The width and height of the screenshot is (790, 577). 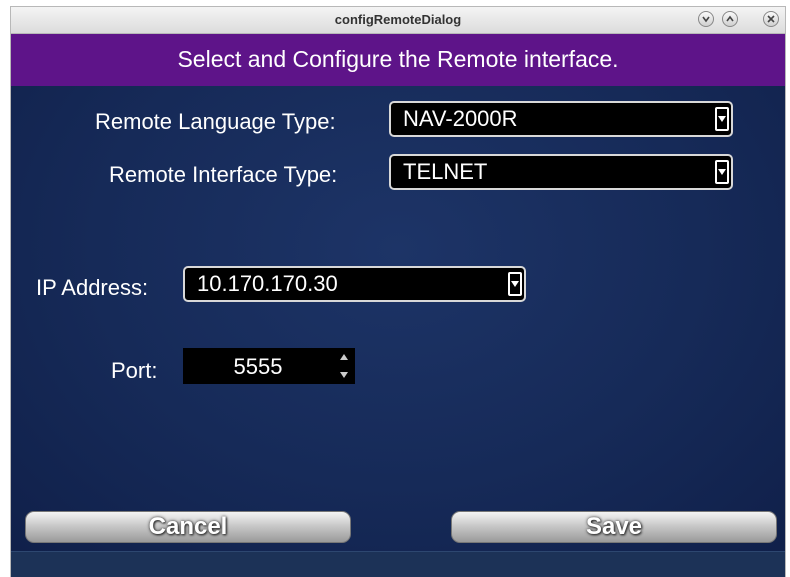 What do you see at coordinates (561, 172) in the screenshot?
I see `interface-type-dropdown: TELNET` at bounding box center [561, 172].